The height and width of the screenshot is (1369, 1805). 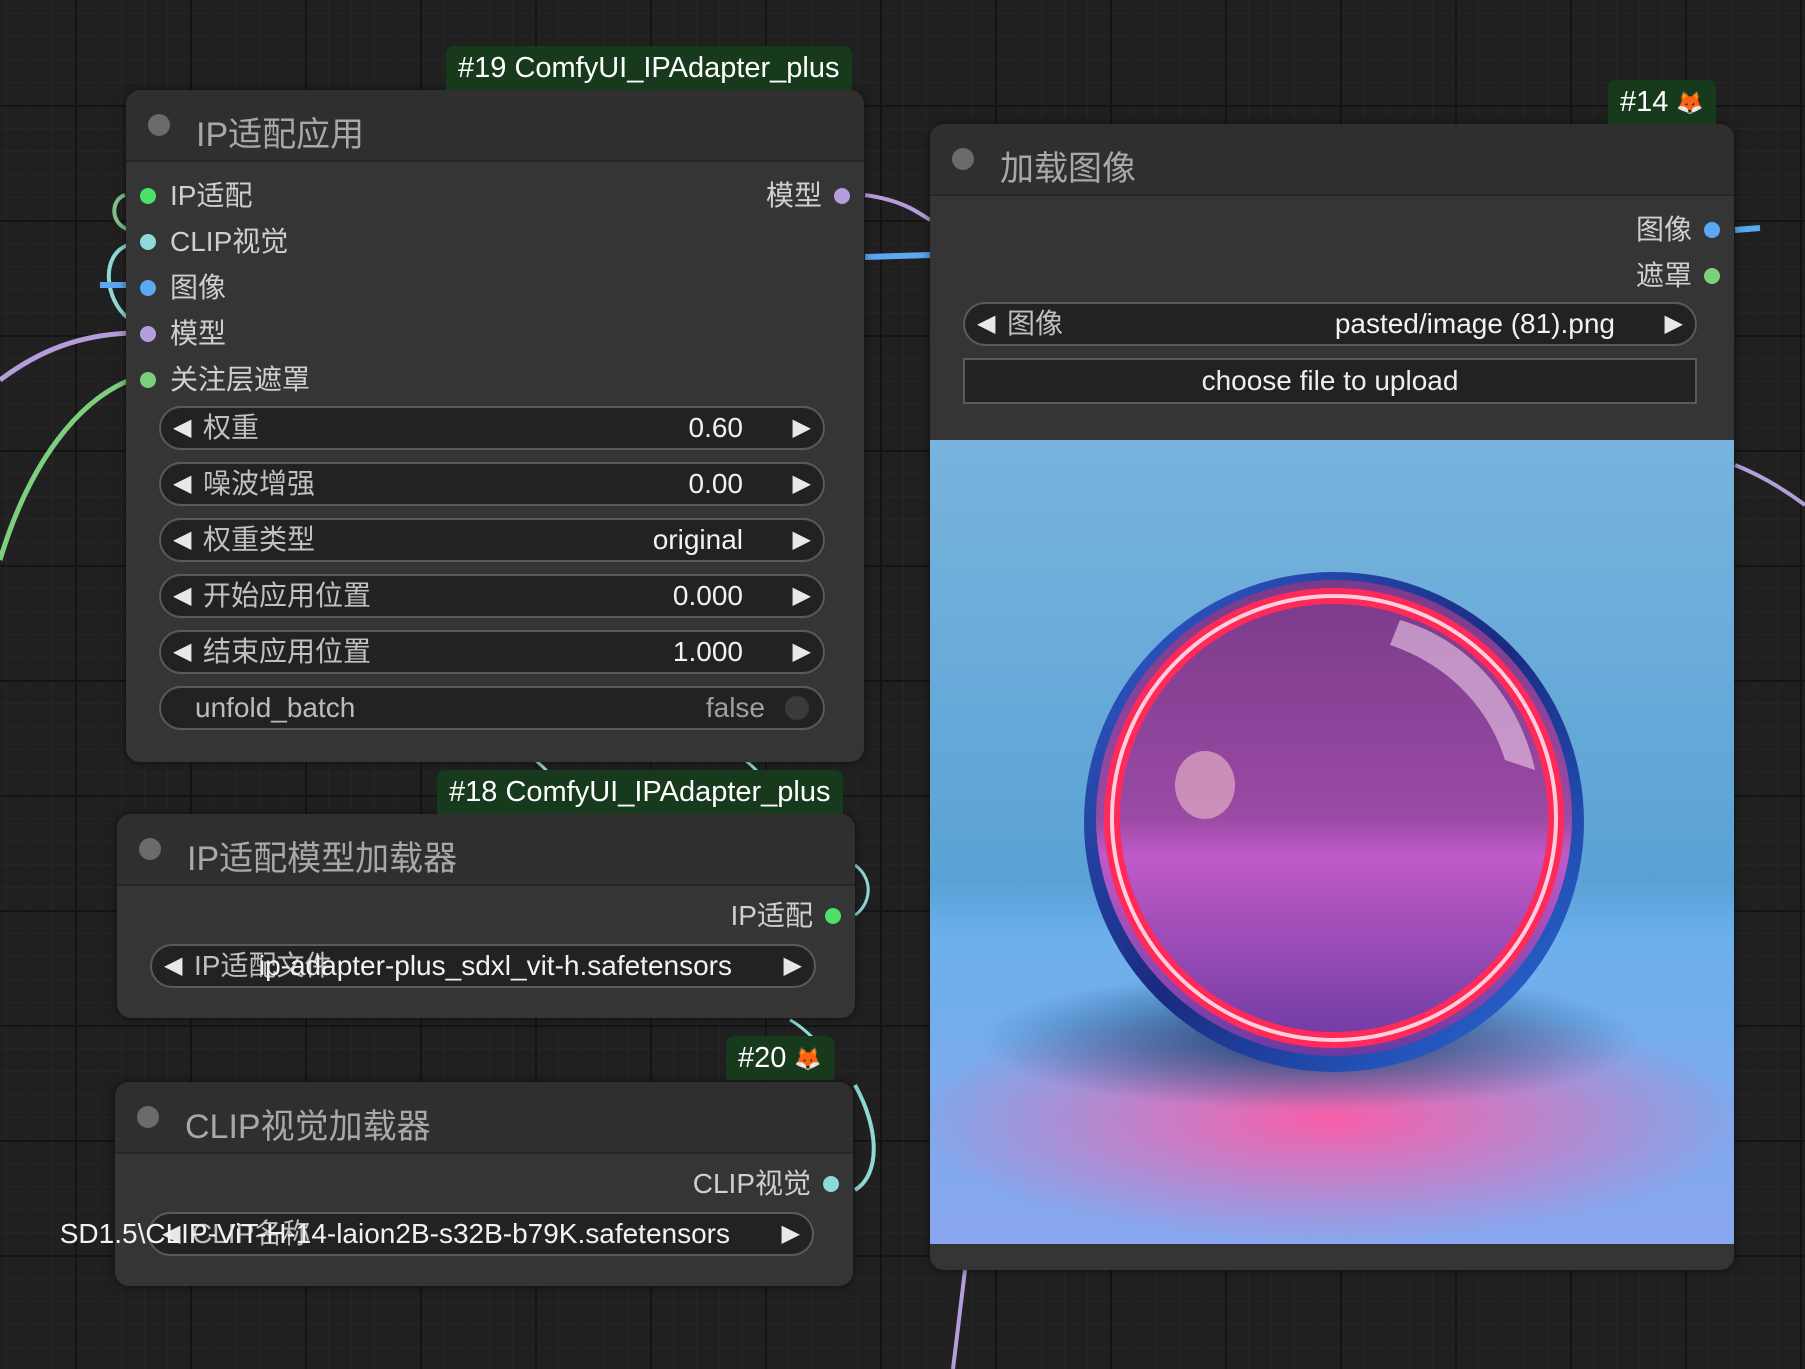 What do you see at coordinates (1330, 381) in the screenshot?
I see `choose-file-upload-button: choose file to upload` at bounding box center [1330, 381].